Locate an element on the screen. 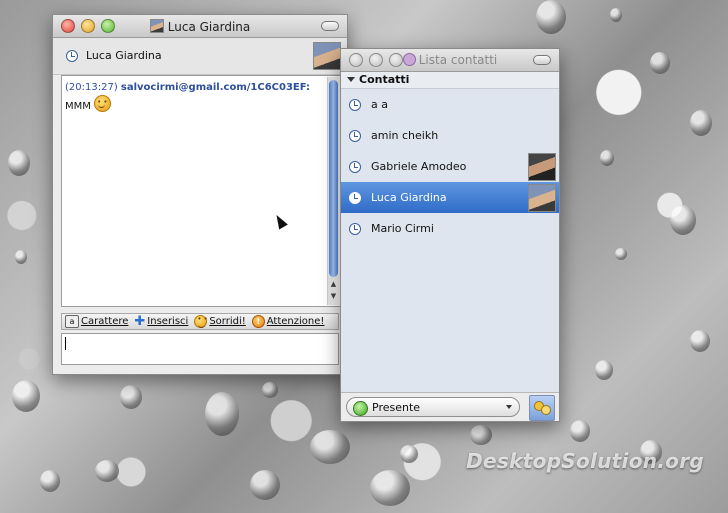 The height and width of the screenshot is (513, 728). contact-group-label: Contatti is located at coordinates (384, 79).